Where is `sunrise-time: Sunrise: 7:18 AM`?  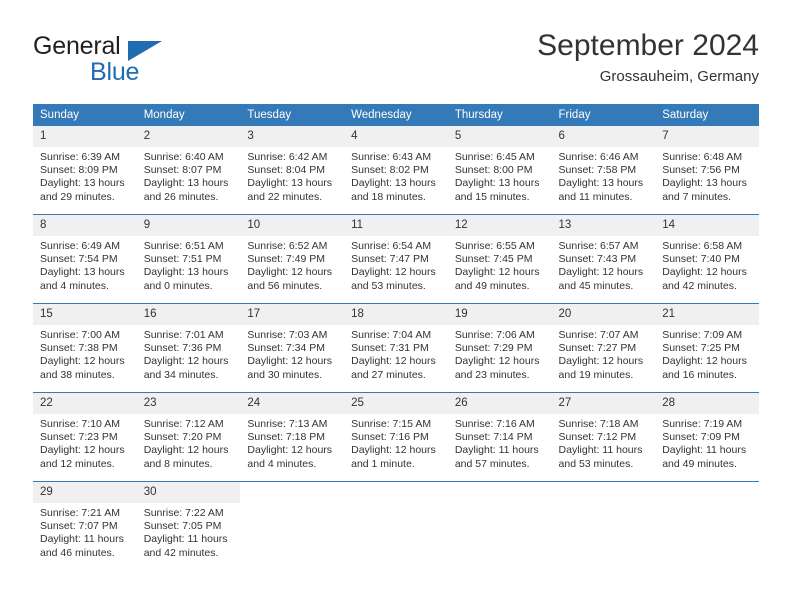
sunrise-time: Sunrise: 7:18 AM is located at coordinates (598, 424).